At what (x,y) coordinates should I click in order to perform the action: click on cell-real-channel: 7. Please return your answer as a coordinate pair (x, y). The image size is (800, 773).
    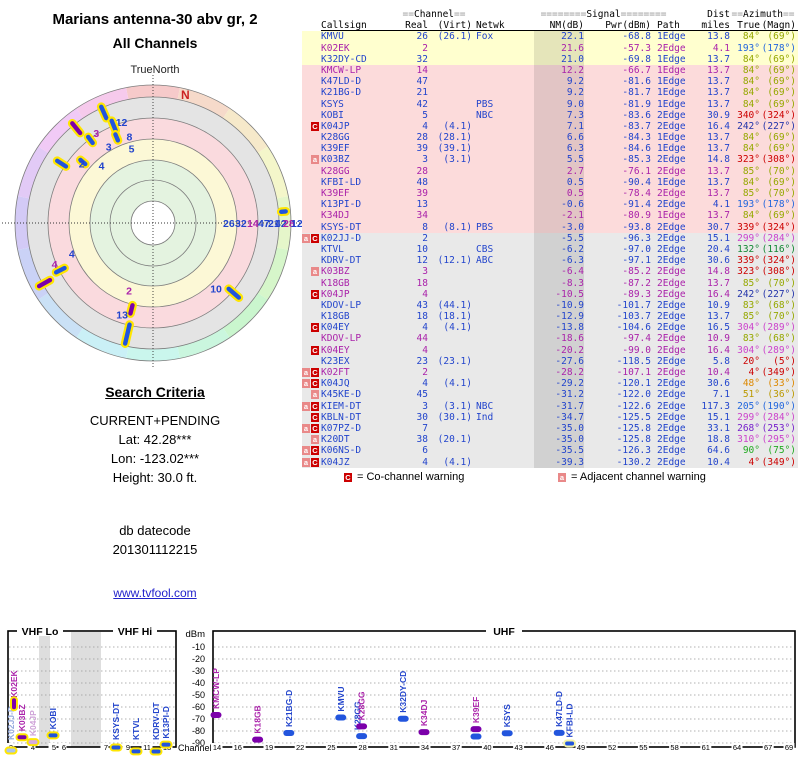
    Looking at the image, I should click on (425, 428).